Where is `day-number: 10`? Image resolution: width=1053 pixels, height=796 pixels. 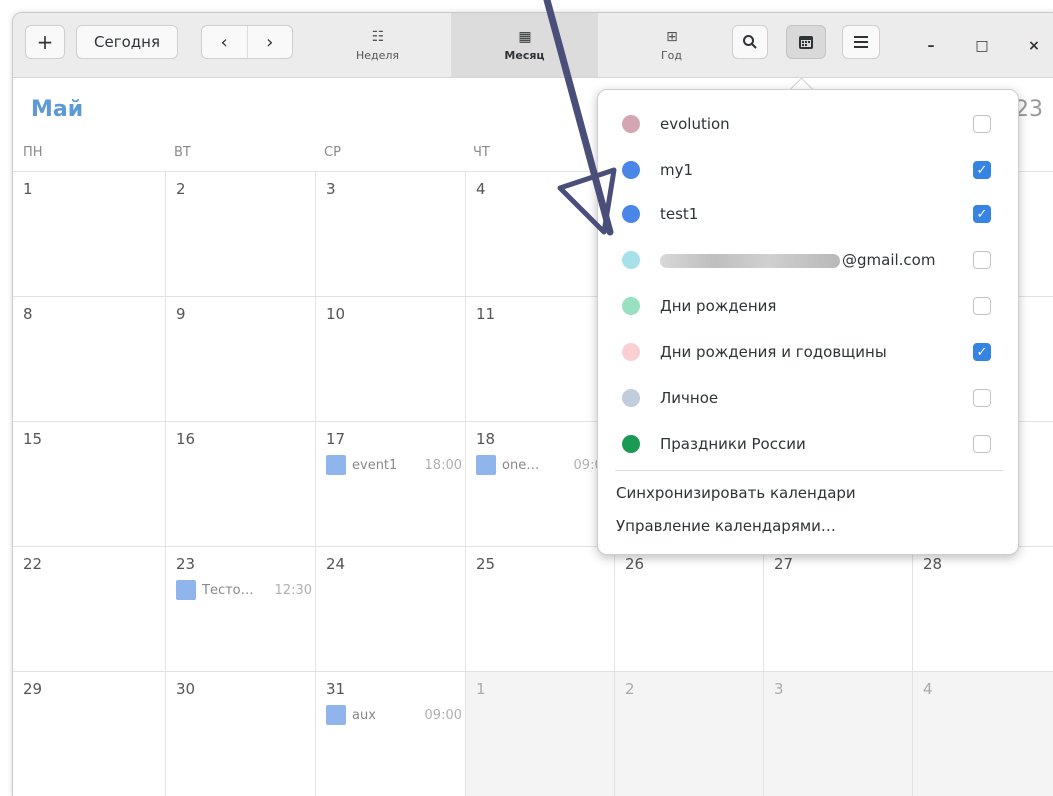 day-number: 10 is located at coordinates (336, 314).